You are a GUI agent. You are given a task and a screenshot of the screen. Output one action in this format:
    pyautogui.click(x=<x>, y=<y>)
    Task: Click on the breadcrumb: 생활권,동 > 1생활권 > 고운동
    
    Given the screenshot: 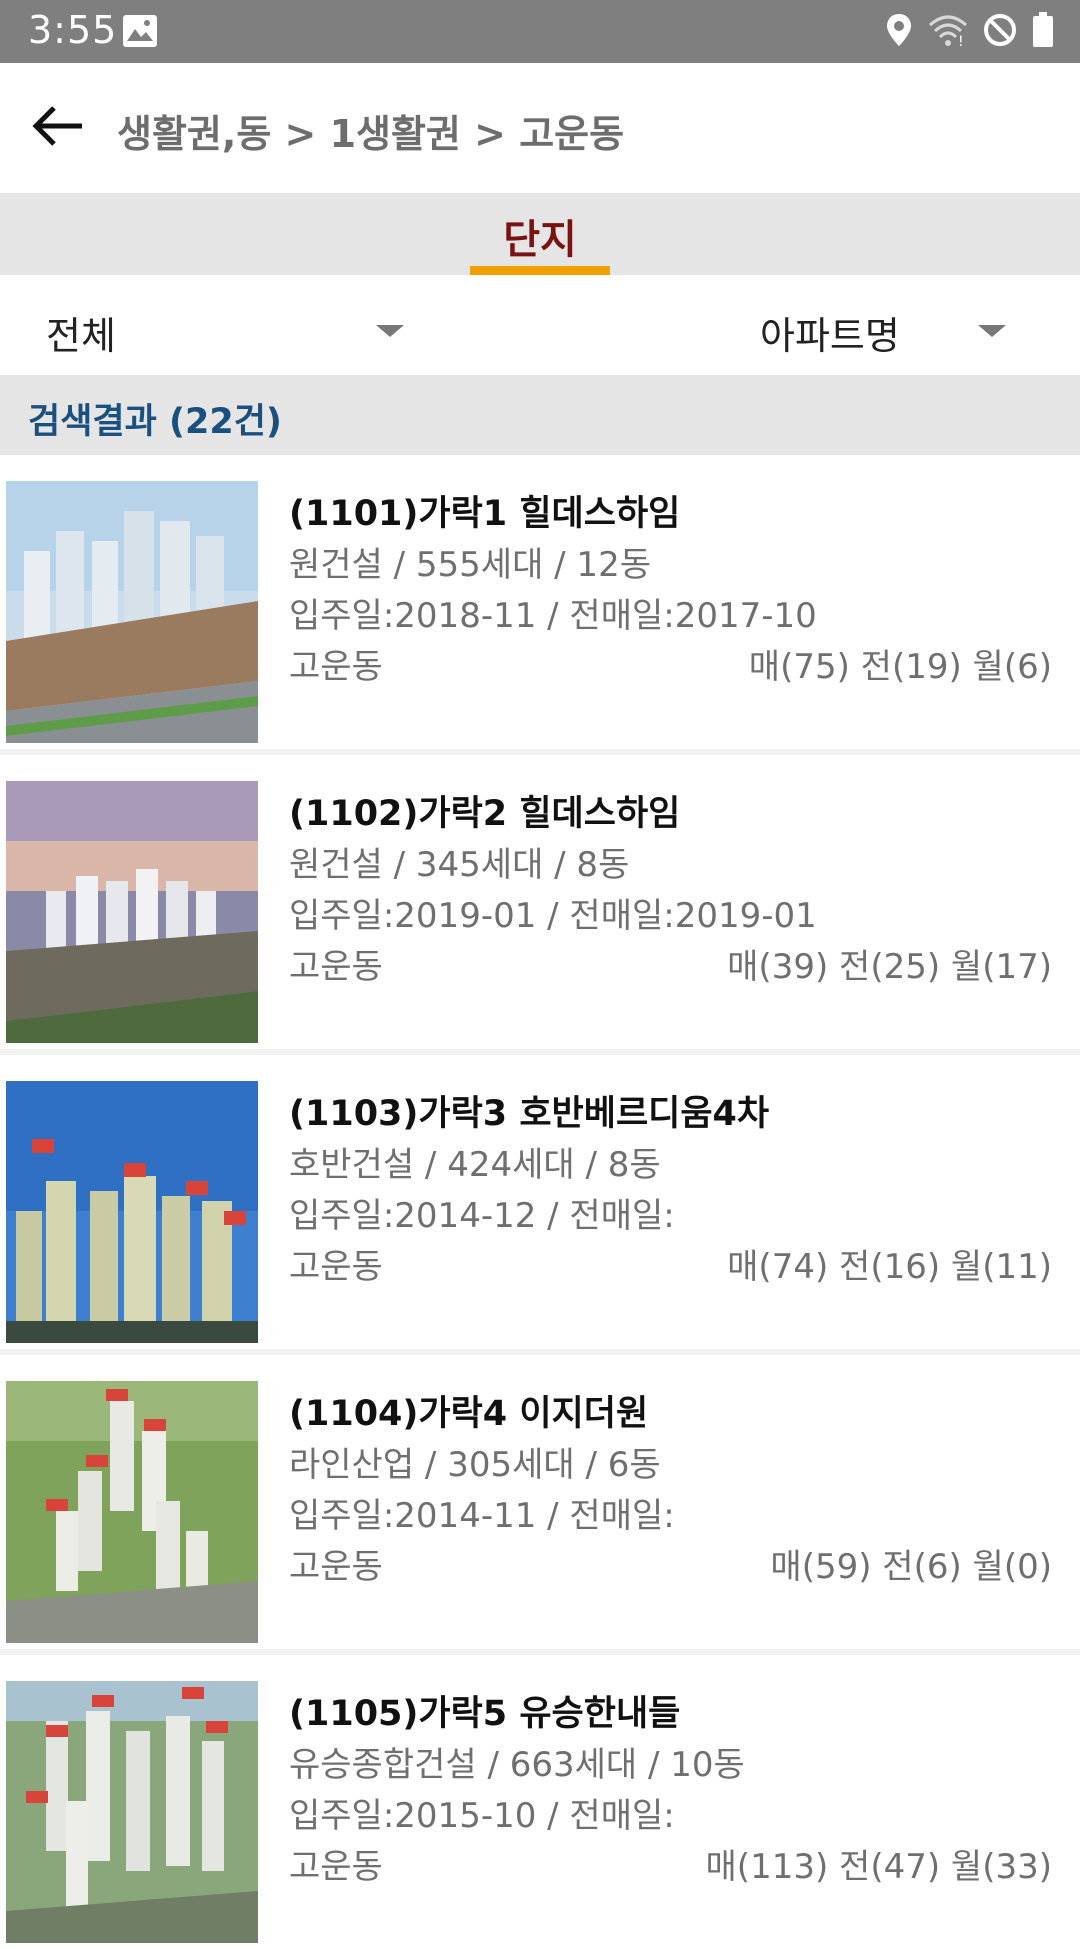 What is the action you would take?
    pyautogui.click(x=371, y=134)
    